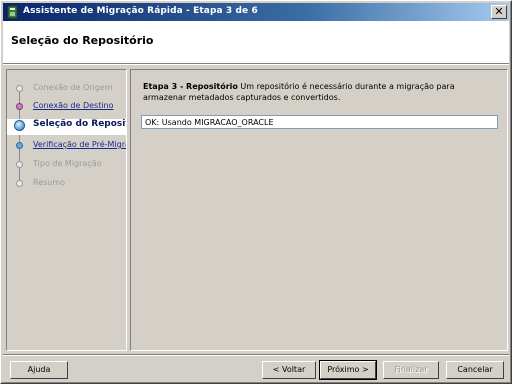 Image resolution: width=512 pixels, height=384 pixels. Describe the element at coordinates (19, 125) in the screenshot. I see `step-current-icon` at that location.